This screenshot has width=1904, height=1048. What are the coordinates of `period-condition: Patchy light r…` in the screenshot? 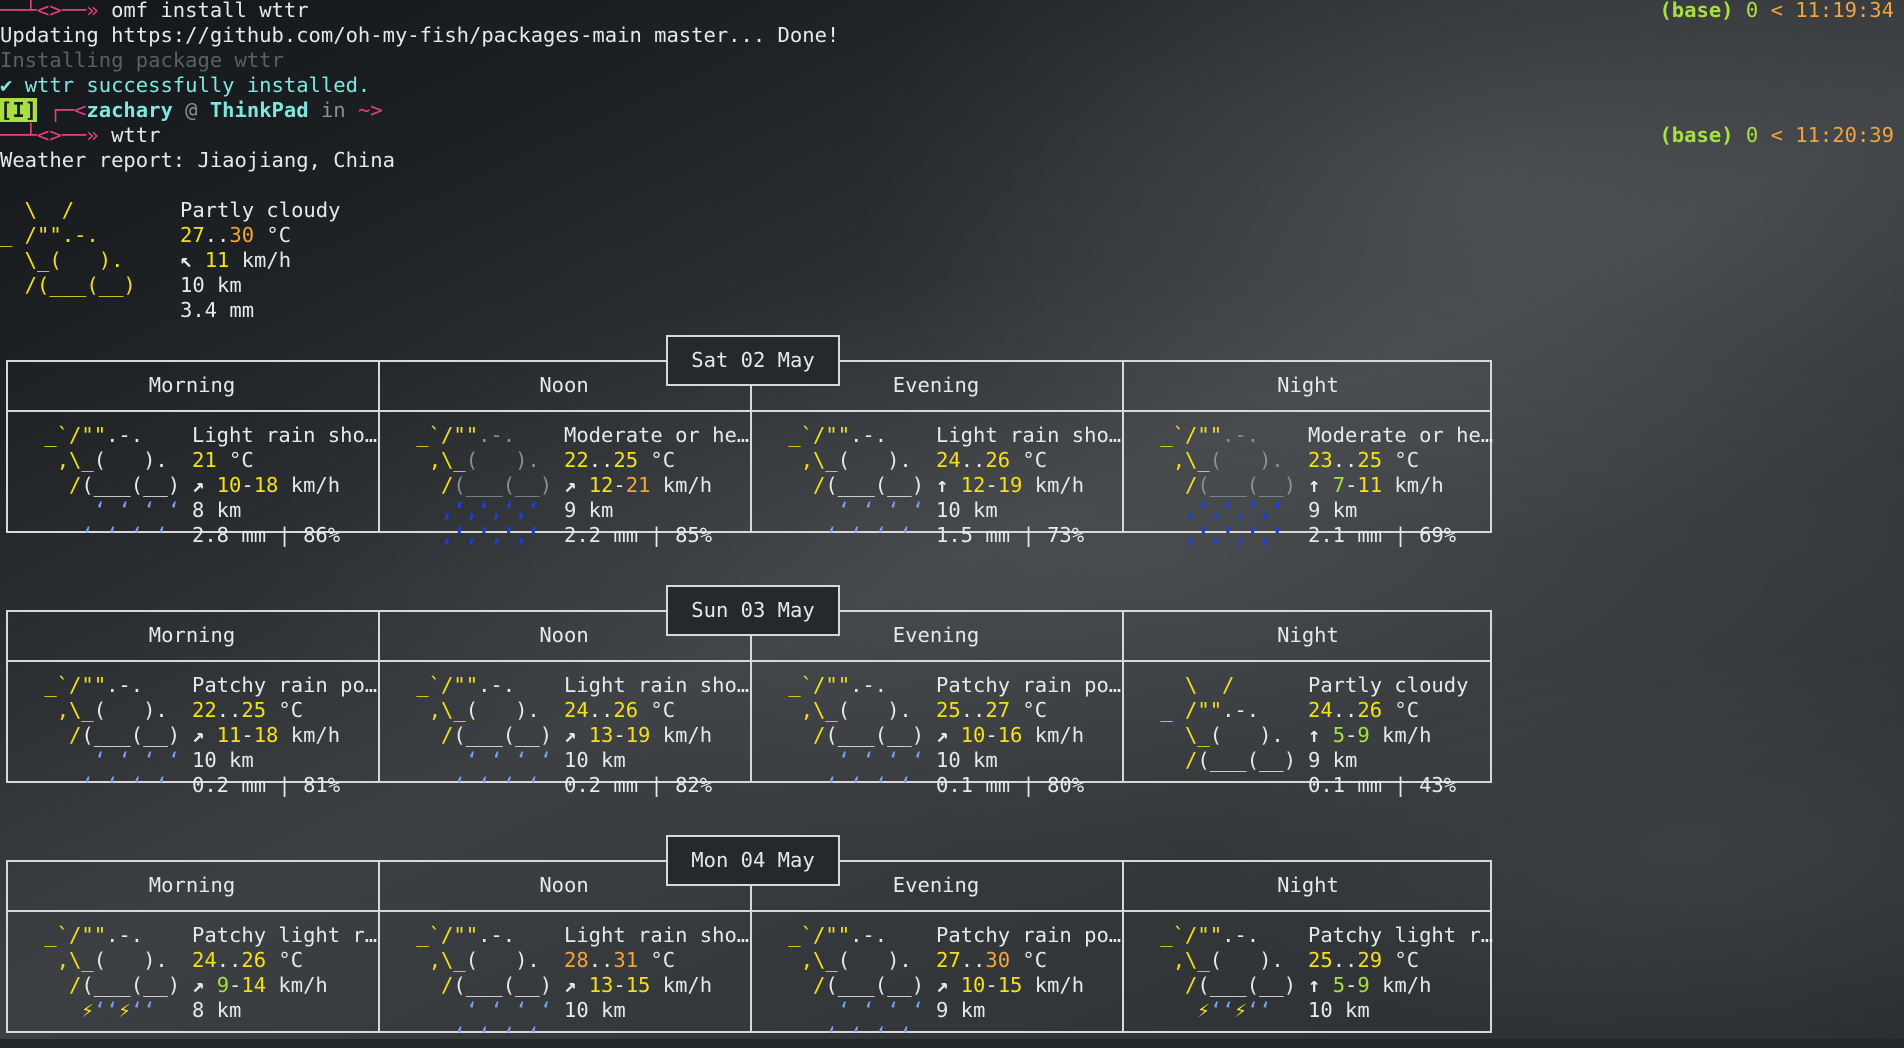 It's located at (285, 935).